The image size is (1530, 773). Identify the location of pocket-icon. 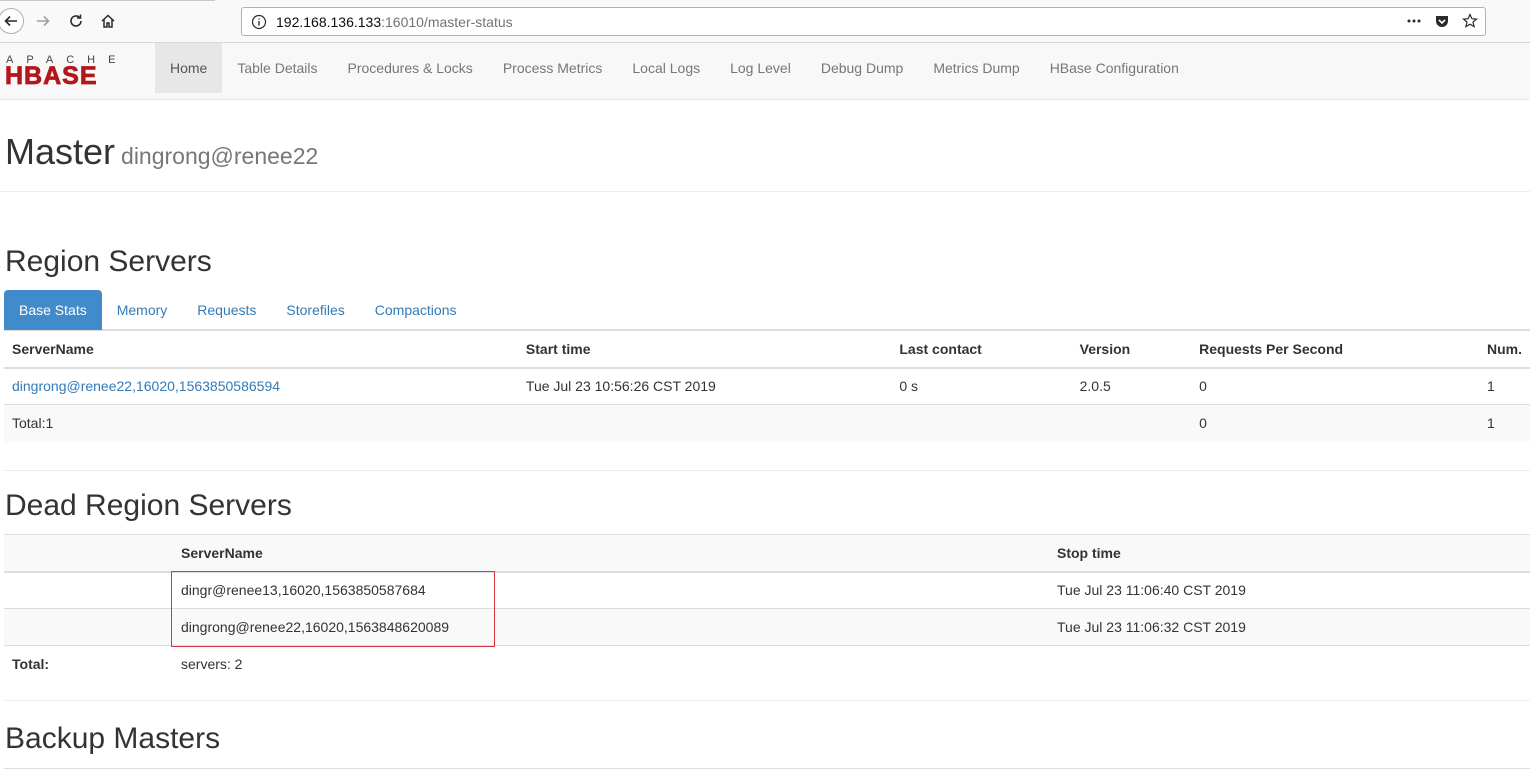
(1442, 21).